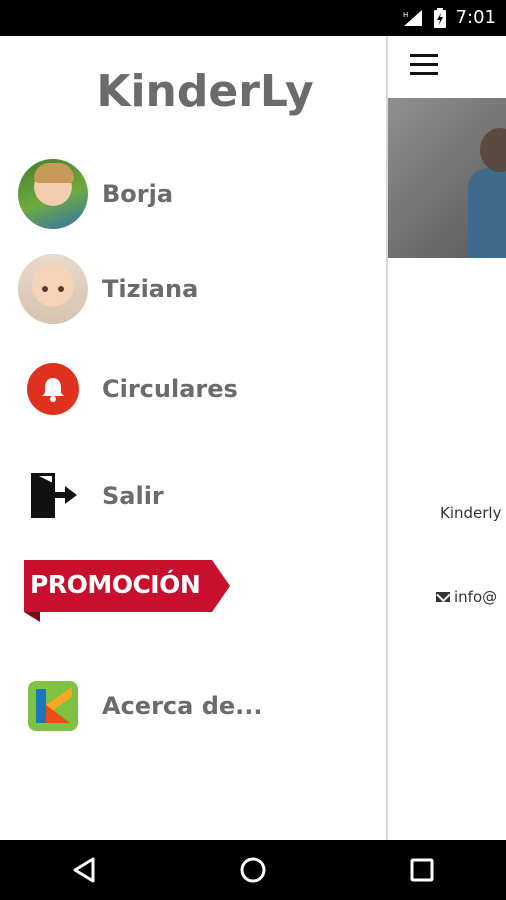 This screenshot has height=900, width=506. What do you see at coordinates (193, 194) in the screenshot?
I see `drawer-item-borja: Borja` at bounding box center [193, 194].